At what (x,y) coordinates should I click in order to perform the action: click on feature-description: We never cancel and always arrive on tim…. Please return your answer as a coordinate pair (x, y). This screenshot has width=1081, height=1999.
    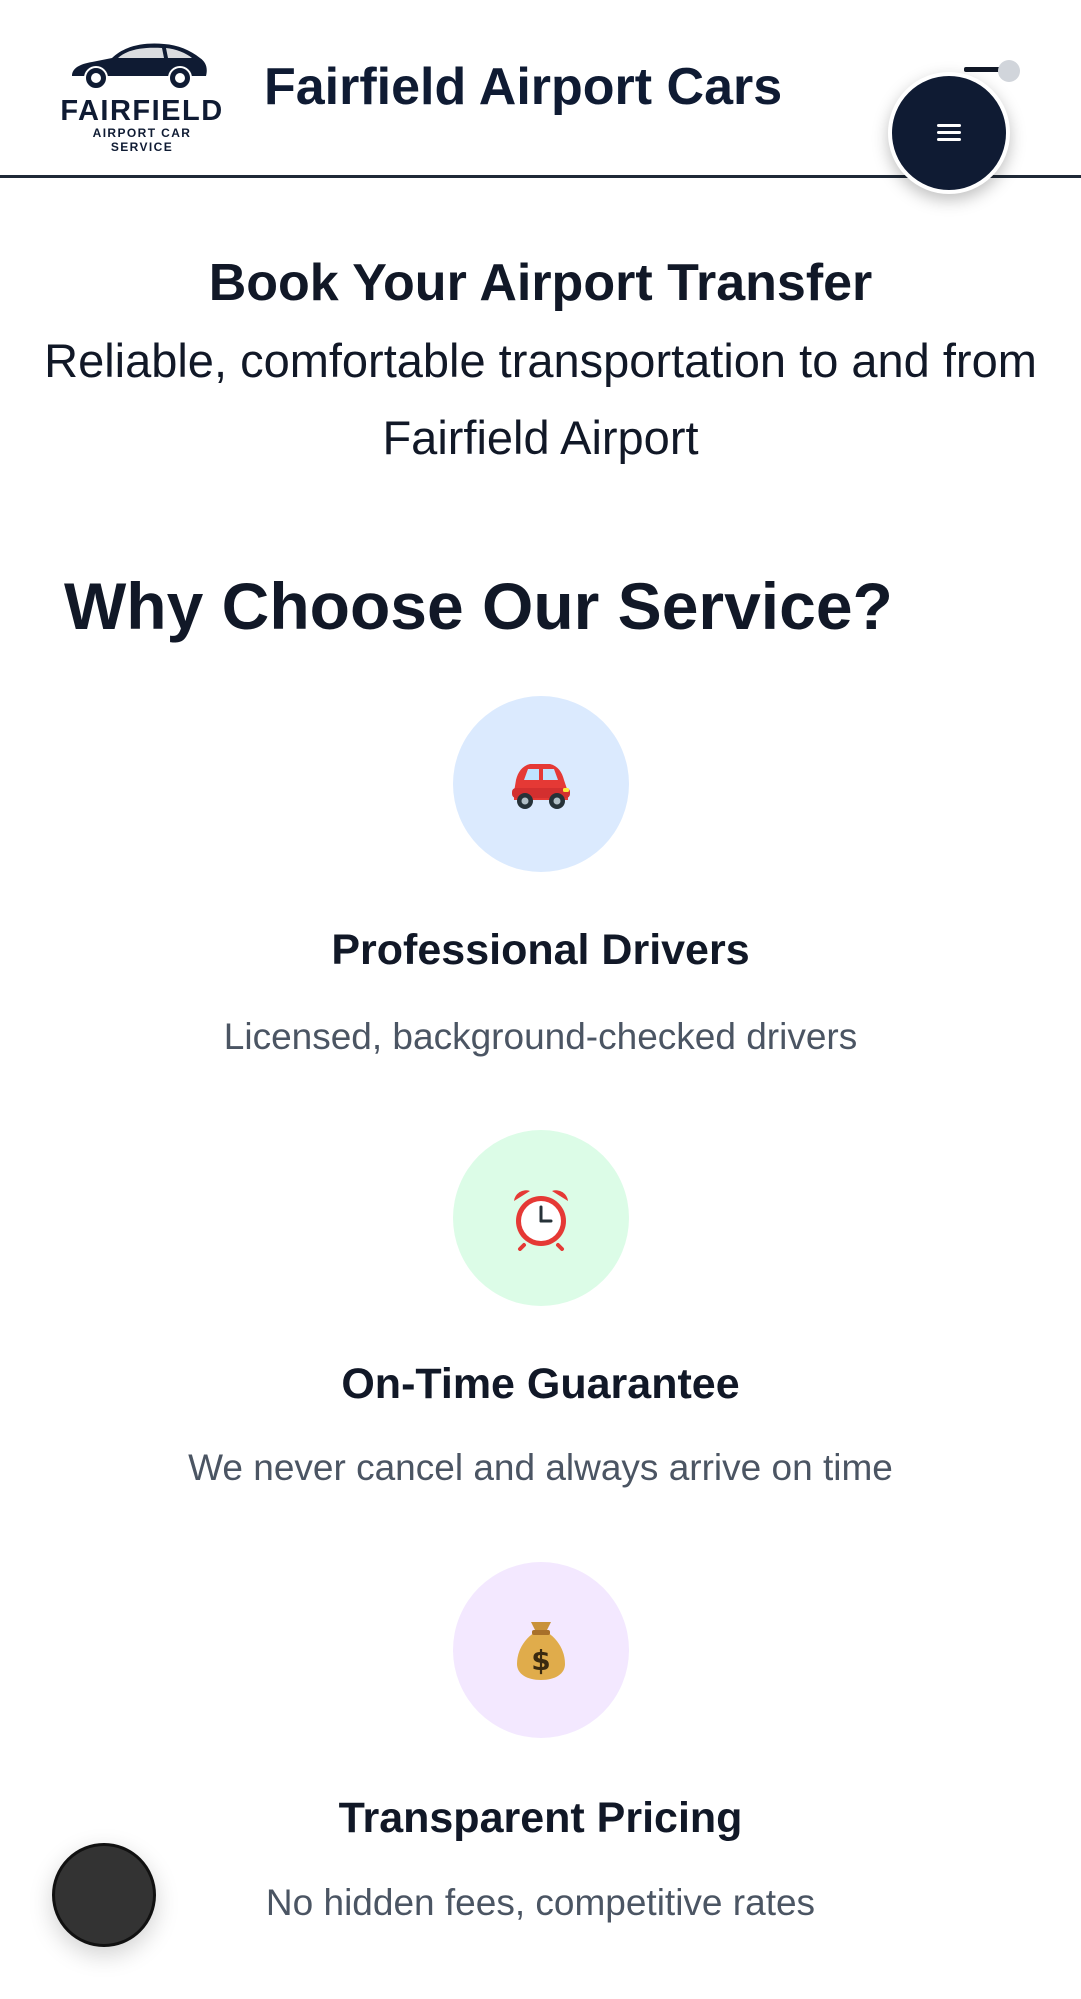
    Looking at the image, I should click on (540, 1467).